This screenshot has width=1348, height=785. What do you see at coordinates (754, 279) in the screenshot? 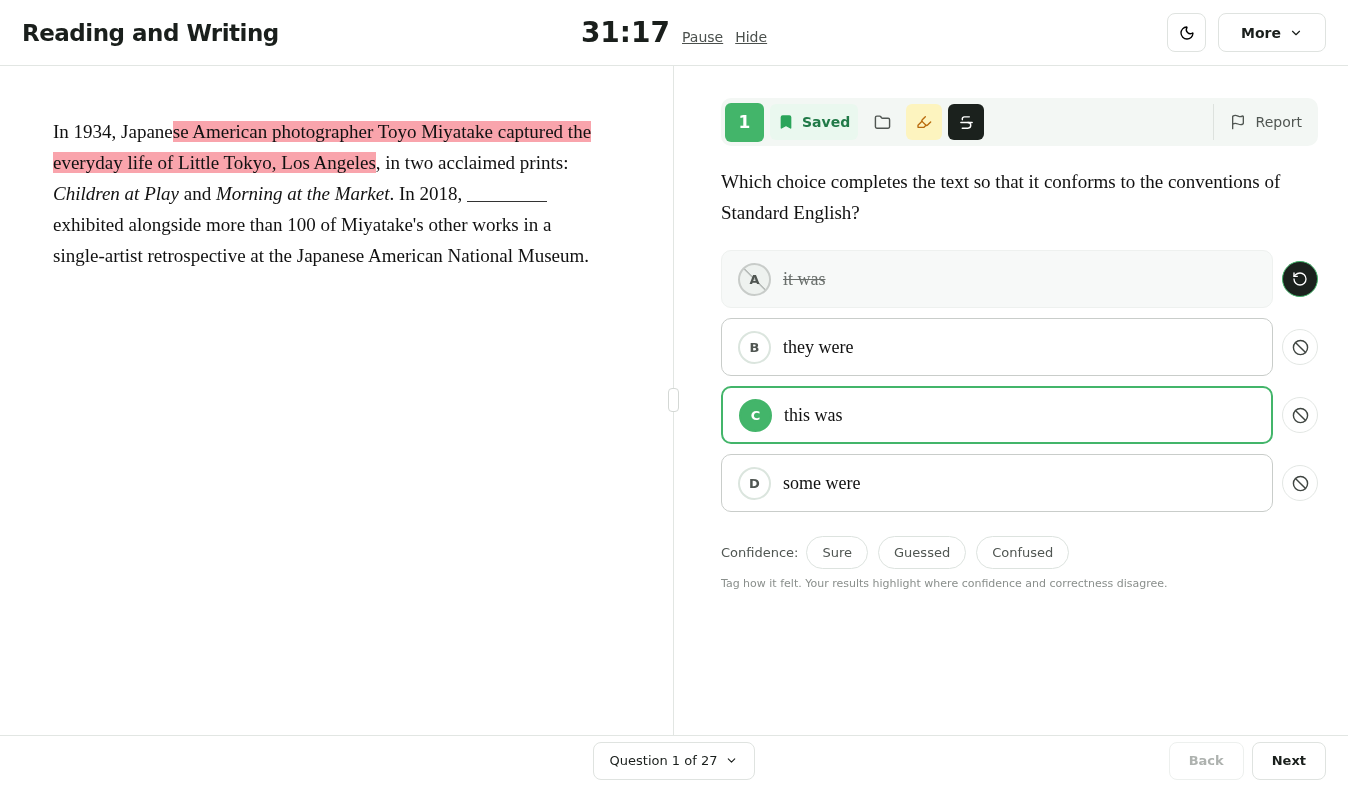
I see `choice-letter: A` at bounding box center [754, 279].